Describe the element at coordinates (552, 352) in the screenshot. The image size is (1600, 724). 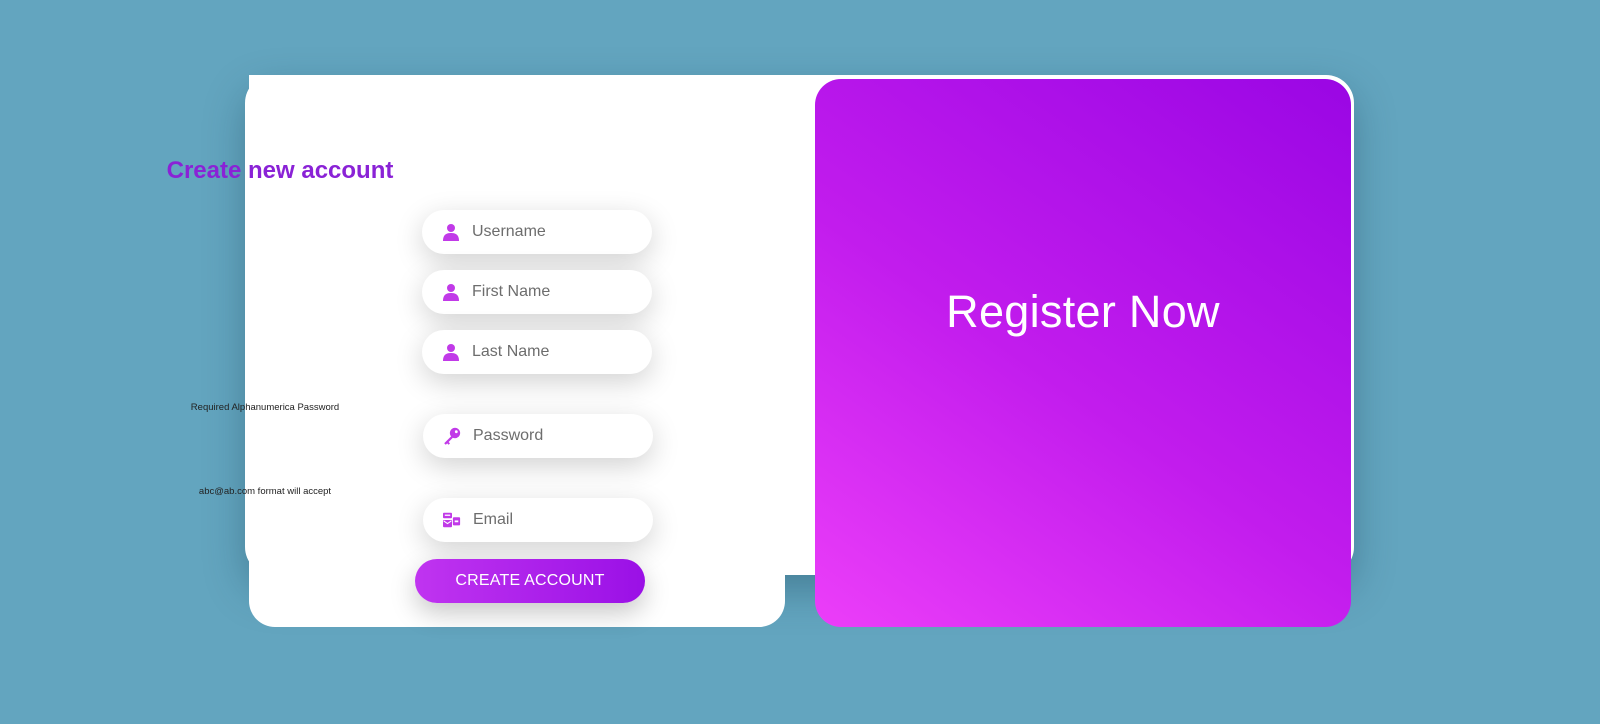
I see `last-name-input` at that location.